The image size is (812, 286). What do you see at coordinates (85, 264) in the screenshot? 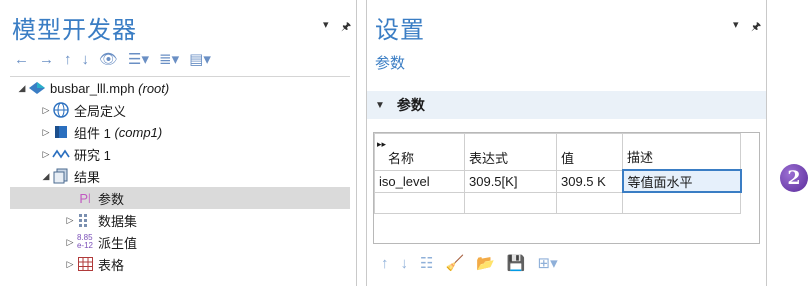
I see `table-icon` at bounding box center [85, 264].